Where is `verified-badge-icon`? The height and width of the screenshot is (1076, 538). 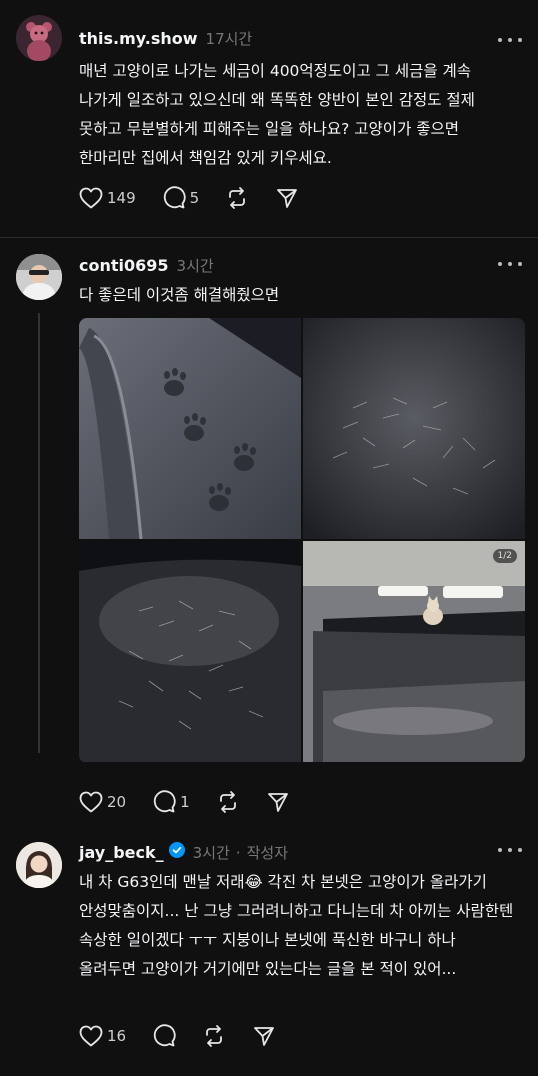 verified-badge-icon is located at coordinates (176, 850).